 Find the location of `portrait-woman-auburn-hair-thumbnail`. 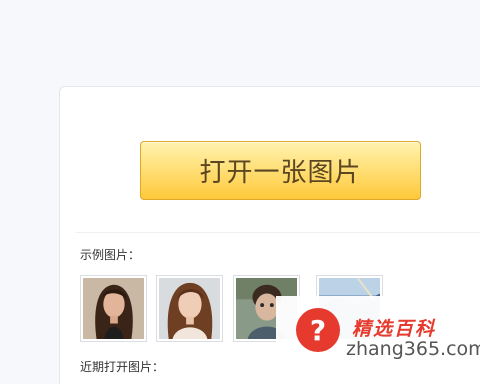

portrait-woman-auburn-hair-thumbnail is located at coordinates (189, 308).